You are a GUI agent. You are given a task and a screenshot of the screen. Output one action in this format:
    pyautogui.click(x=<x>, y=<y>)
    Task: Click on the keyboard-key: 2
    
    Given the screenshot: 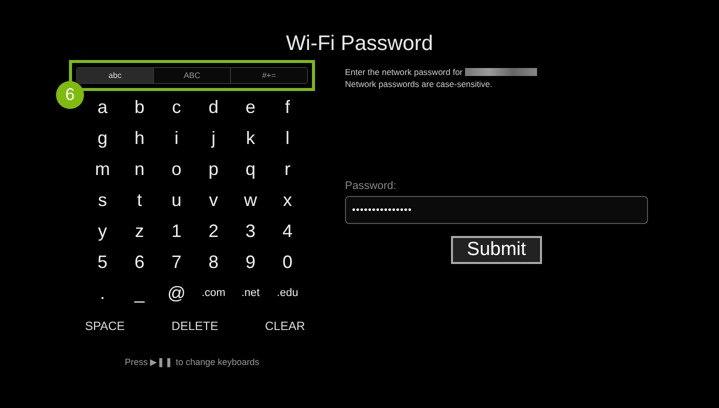 What is the action you would take?
    pyautogui.click(x=213, y=231)
    